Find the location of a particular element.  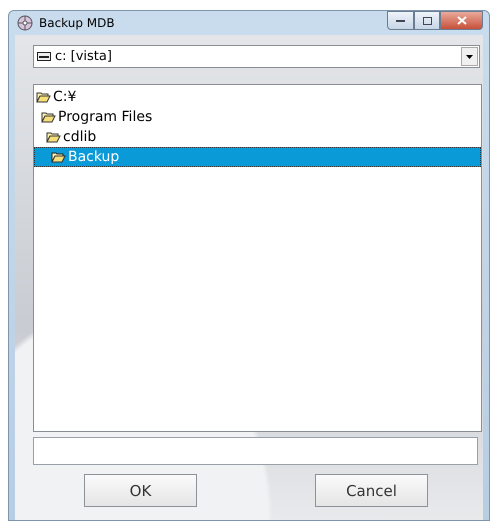

folder-item: cdlib is located at coordinates (257, 137).